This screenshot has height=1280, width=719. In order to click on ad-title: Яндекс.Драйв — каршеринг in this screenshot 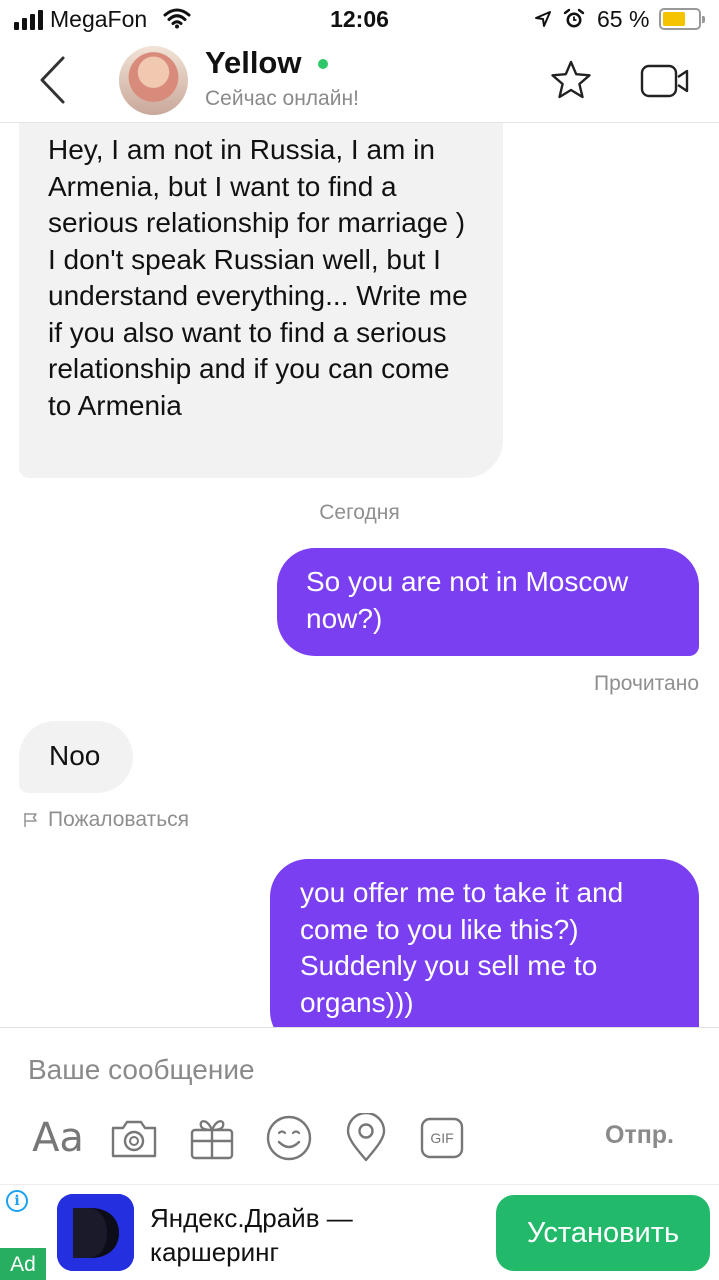, I will do `click(251, 1235)`.